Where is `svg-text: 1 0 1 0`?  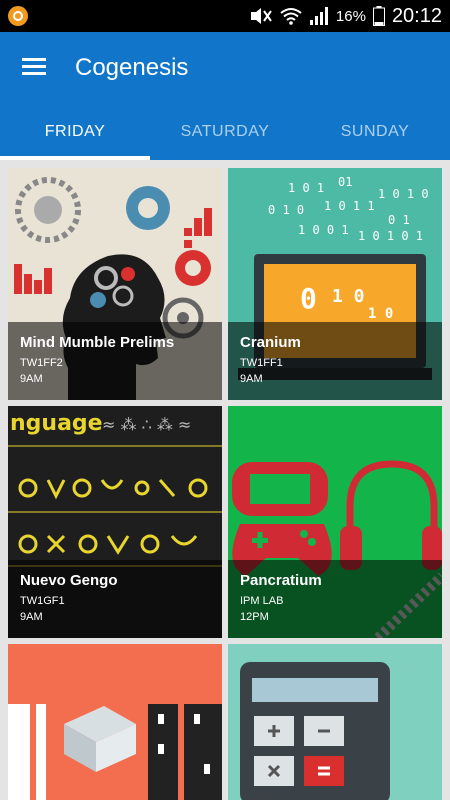 svg-text: 1 0 1 0 is located at coordinates (403, 194).